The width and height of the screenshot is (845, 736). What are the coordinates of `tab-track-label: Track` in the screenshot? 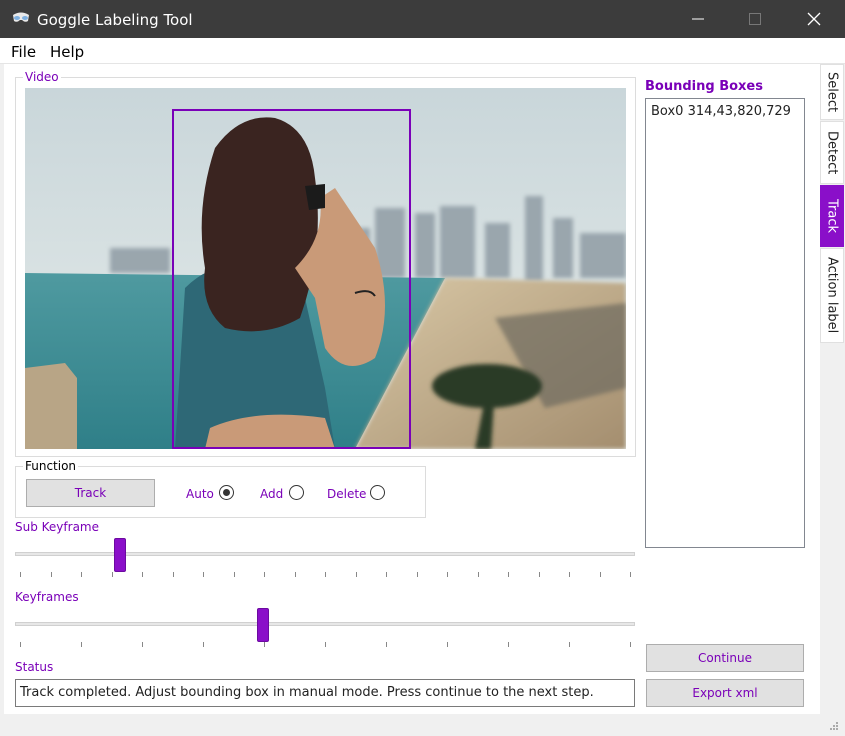 It's located at (832, 216).